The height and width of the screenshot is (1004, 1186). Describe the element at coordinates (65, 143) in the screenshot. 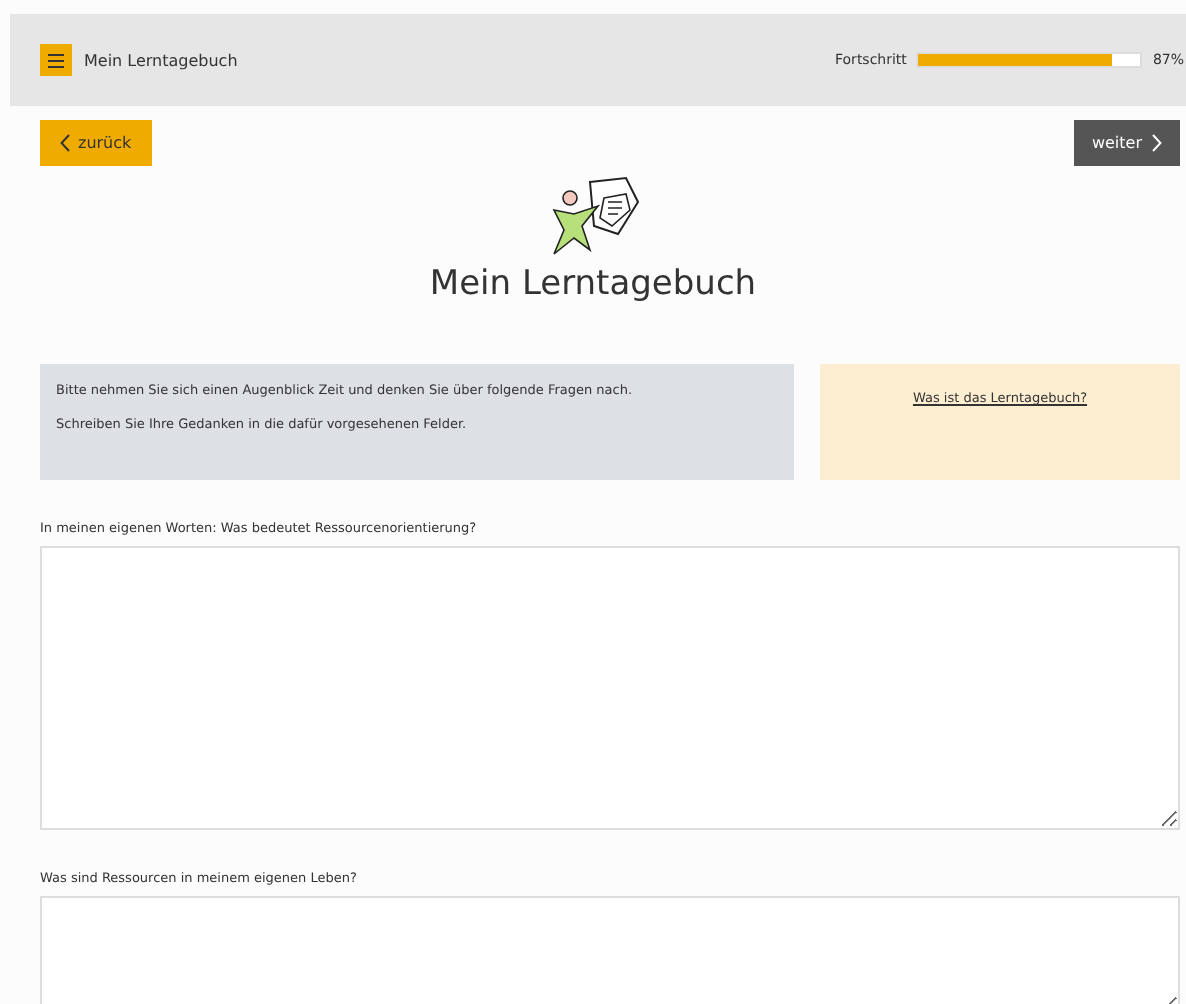

I see `chevron-left-icon` at that location.